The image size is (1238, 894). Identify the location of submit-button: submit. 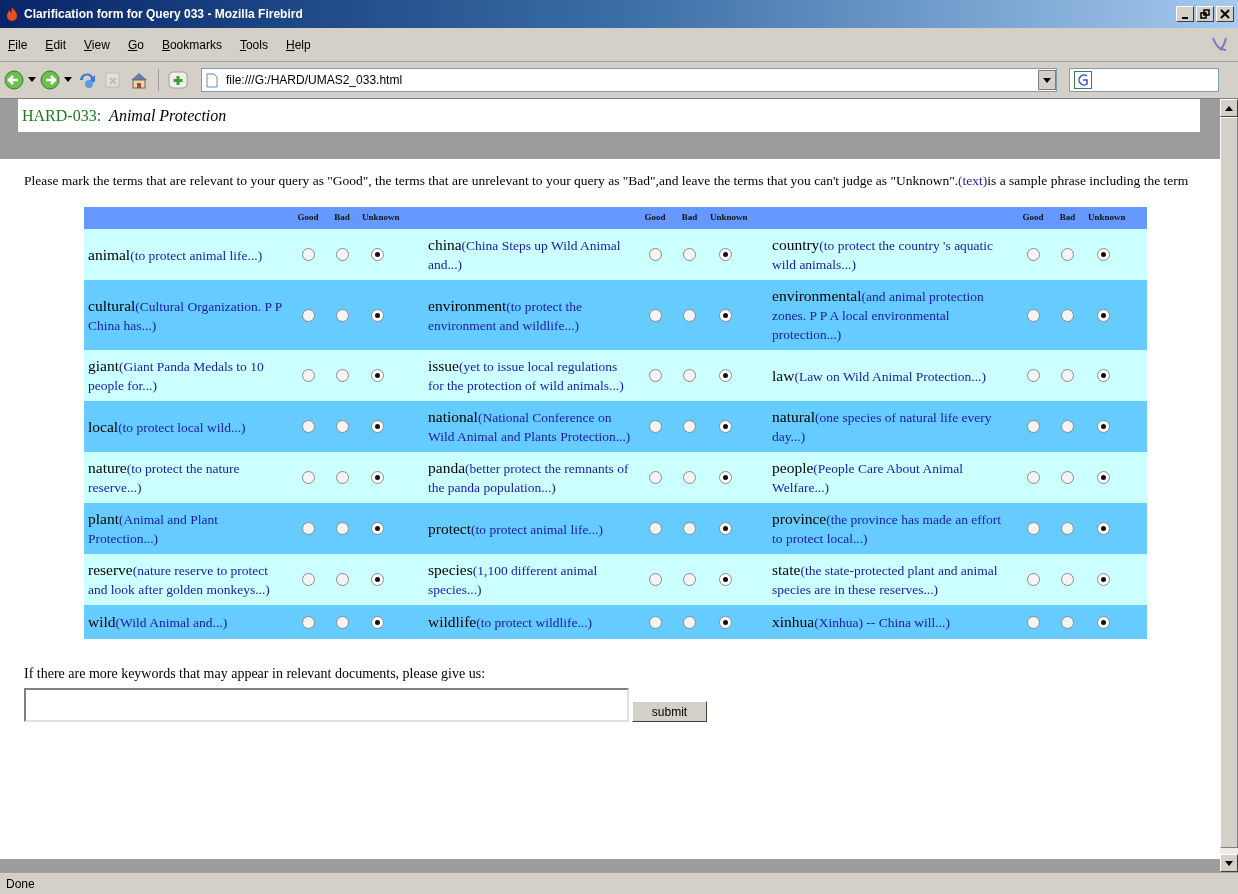
(669, 711).